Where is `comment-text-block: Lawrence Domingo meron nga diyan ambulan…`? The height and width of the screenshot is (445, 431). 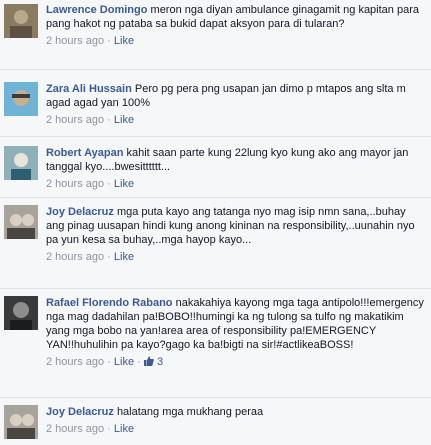
comment-text-block: Lawrence Domingo meron nga diyan ambulan… is located at coordinates (235, 17).